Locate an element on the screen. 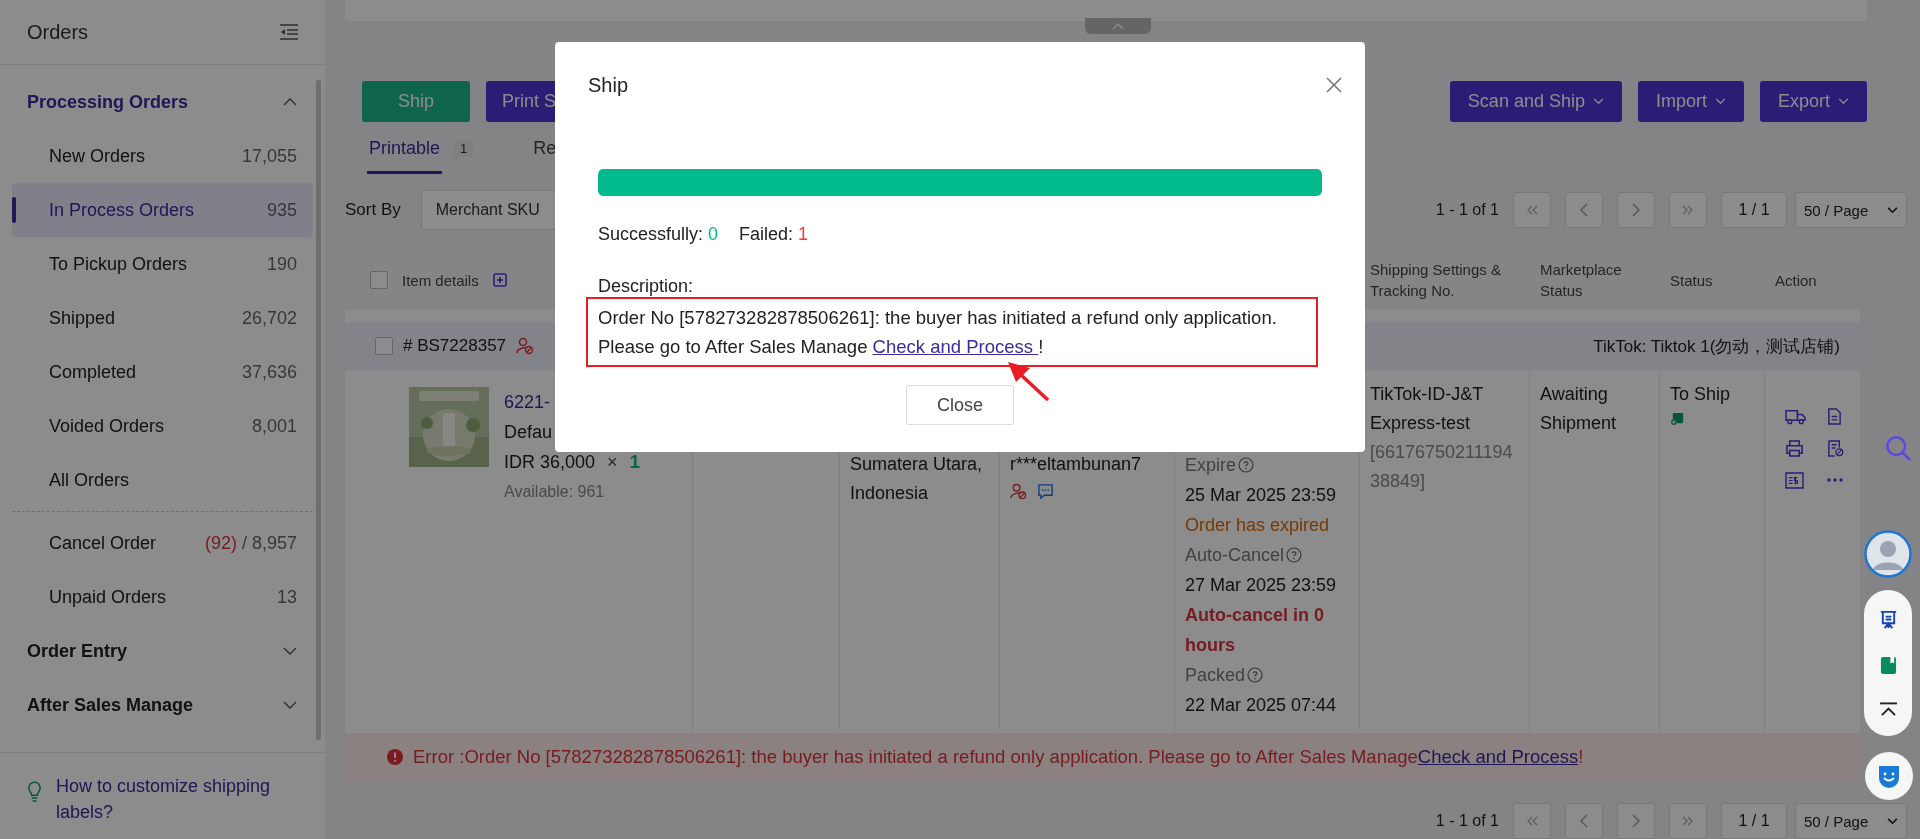 Image resolution: width=1920 pixels, height=839 pixels. menu-item-count: / 8,957 is located at coordinates (269, 542).